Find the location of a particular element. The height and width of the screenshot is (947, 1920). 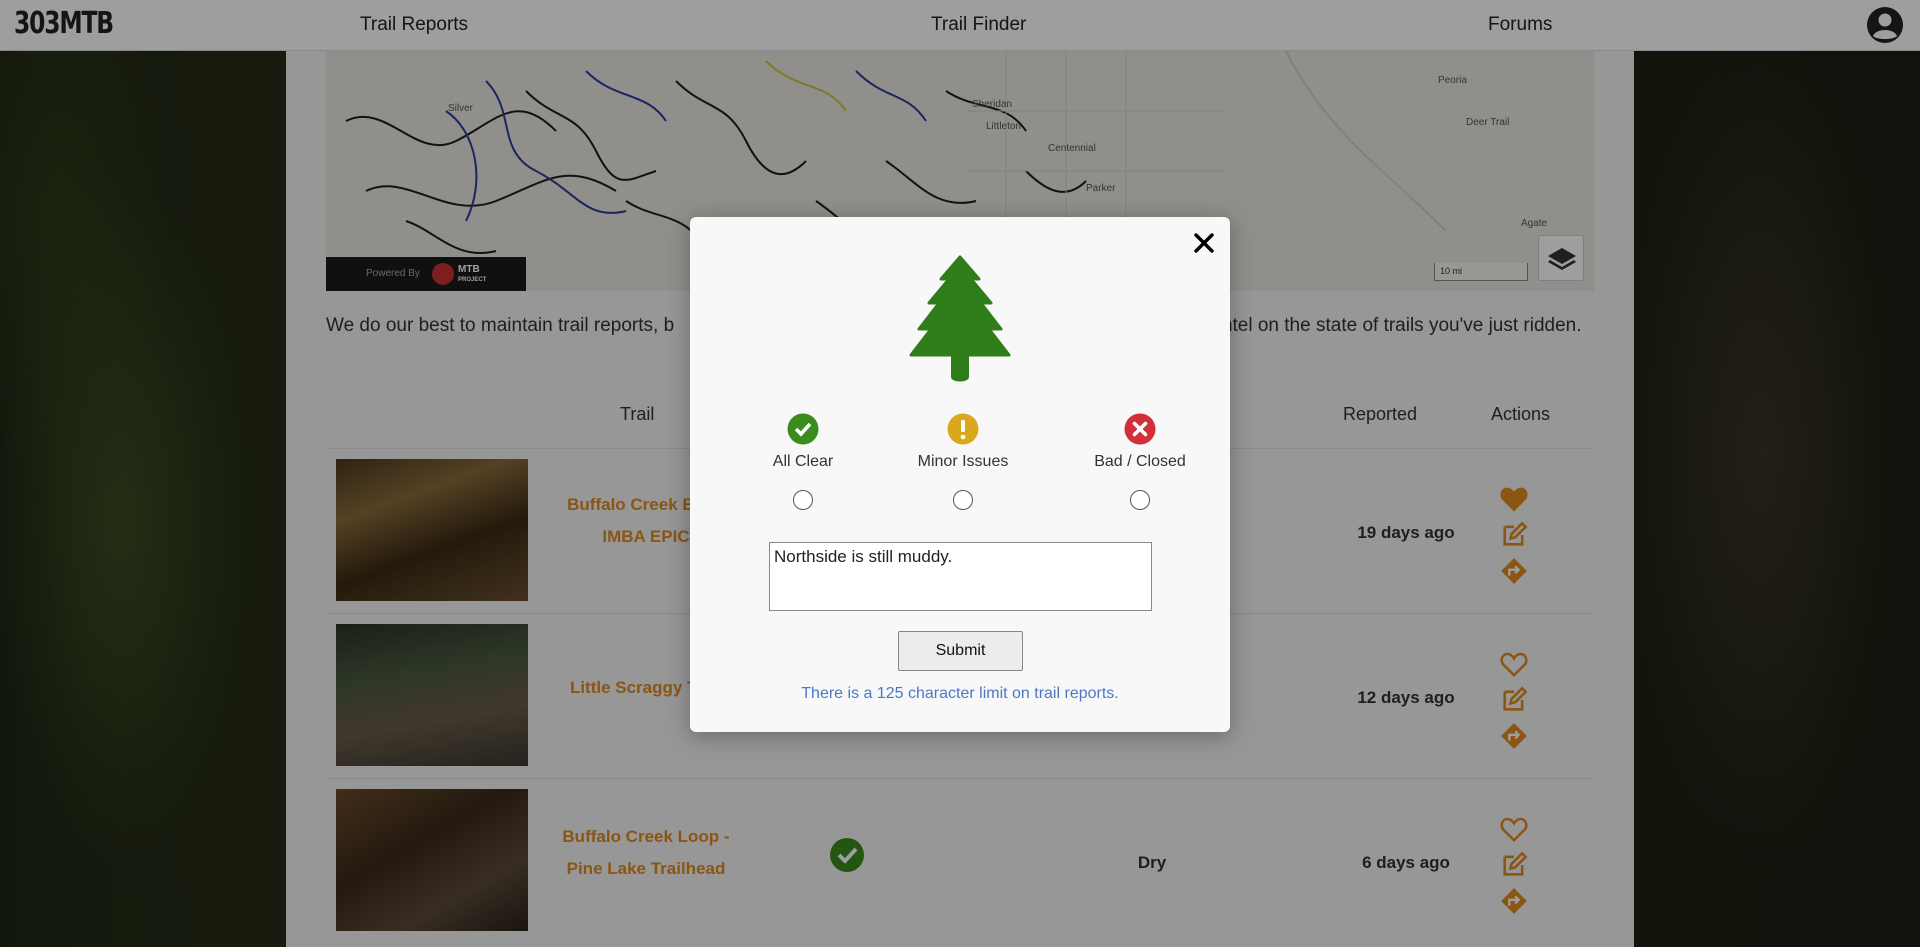

exclamation-circle-icon is located at coordinates (963, 429).